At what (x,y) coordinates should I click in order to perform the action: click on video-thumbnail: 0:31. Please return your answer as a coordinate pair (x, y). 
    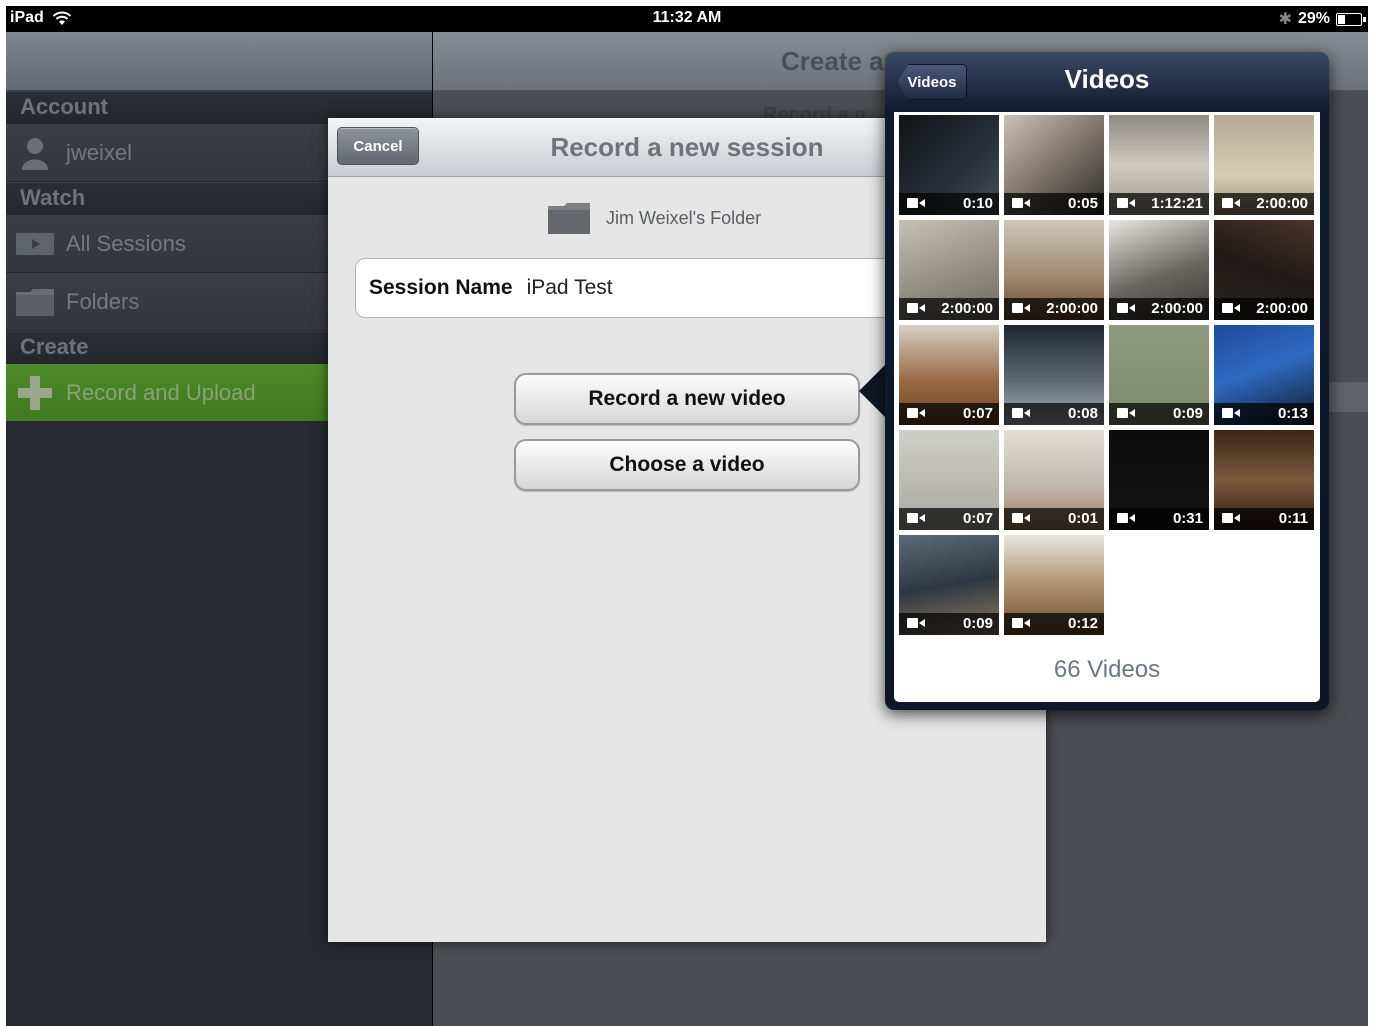
    Looking at the image, I should click on (1159, 480).